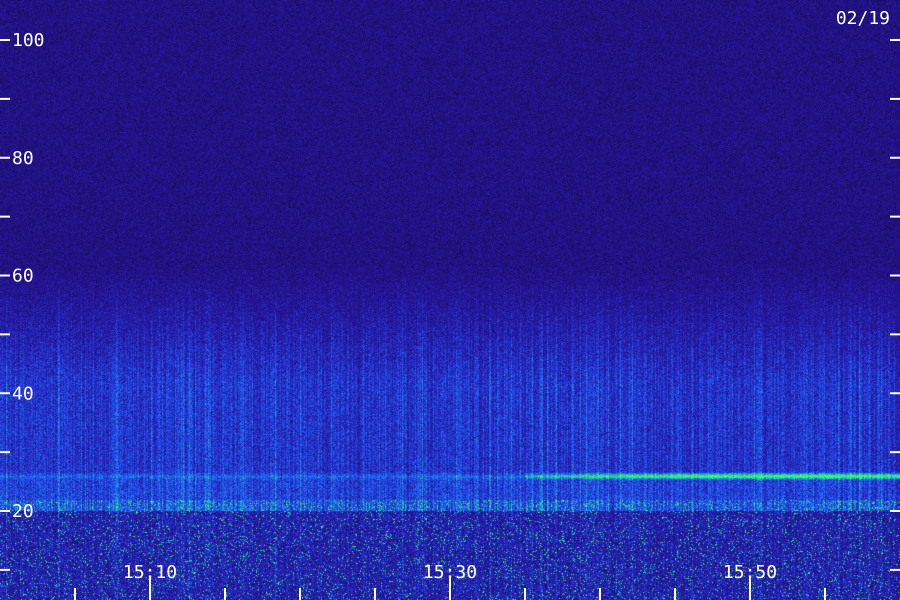 The image size is (900, 600). I want to click on y-tick-label: 80, so click(23, 158).